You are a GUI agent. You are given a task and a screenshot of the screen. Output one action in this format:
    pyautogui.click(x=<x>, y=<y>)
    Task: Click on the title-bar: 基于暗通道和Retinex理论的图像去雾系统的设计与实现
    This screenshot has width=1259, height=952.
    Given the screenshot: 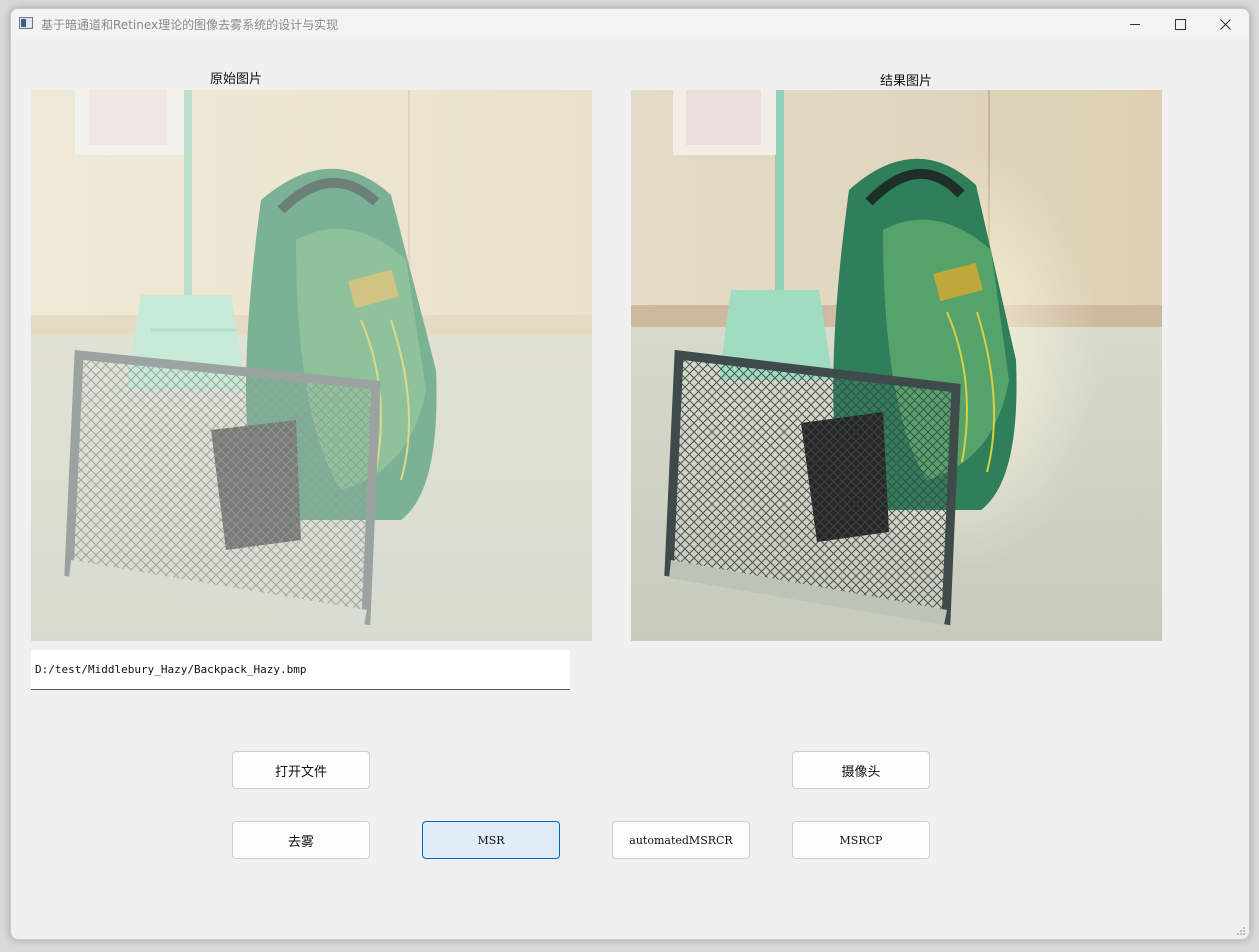 What is the action you would take?
    pyautogui.click(x=630, y=24)
    